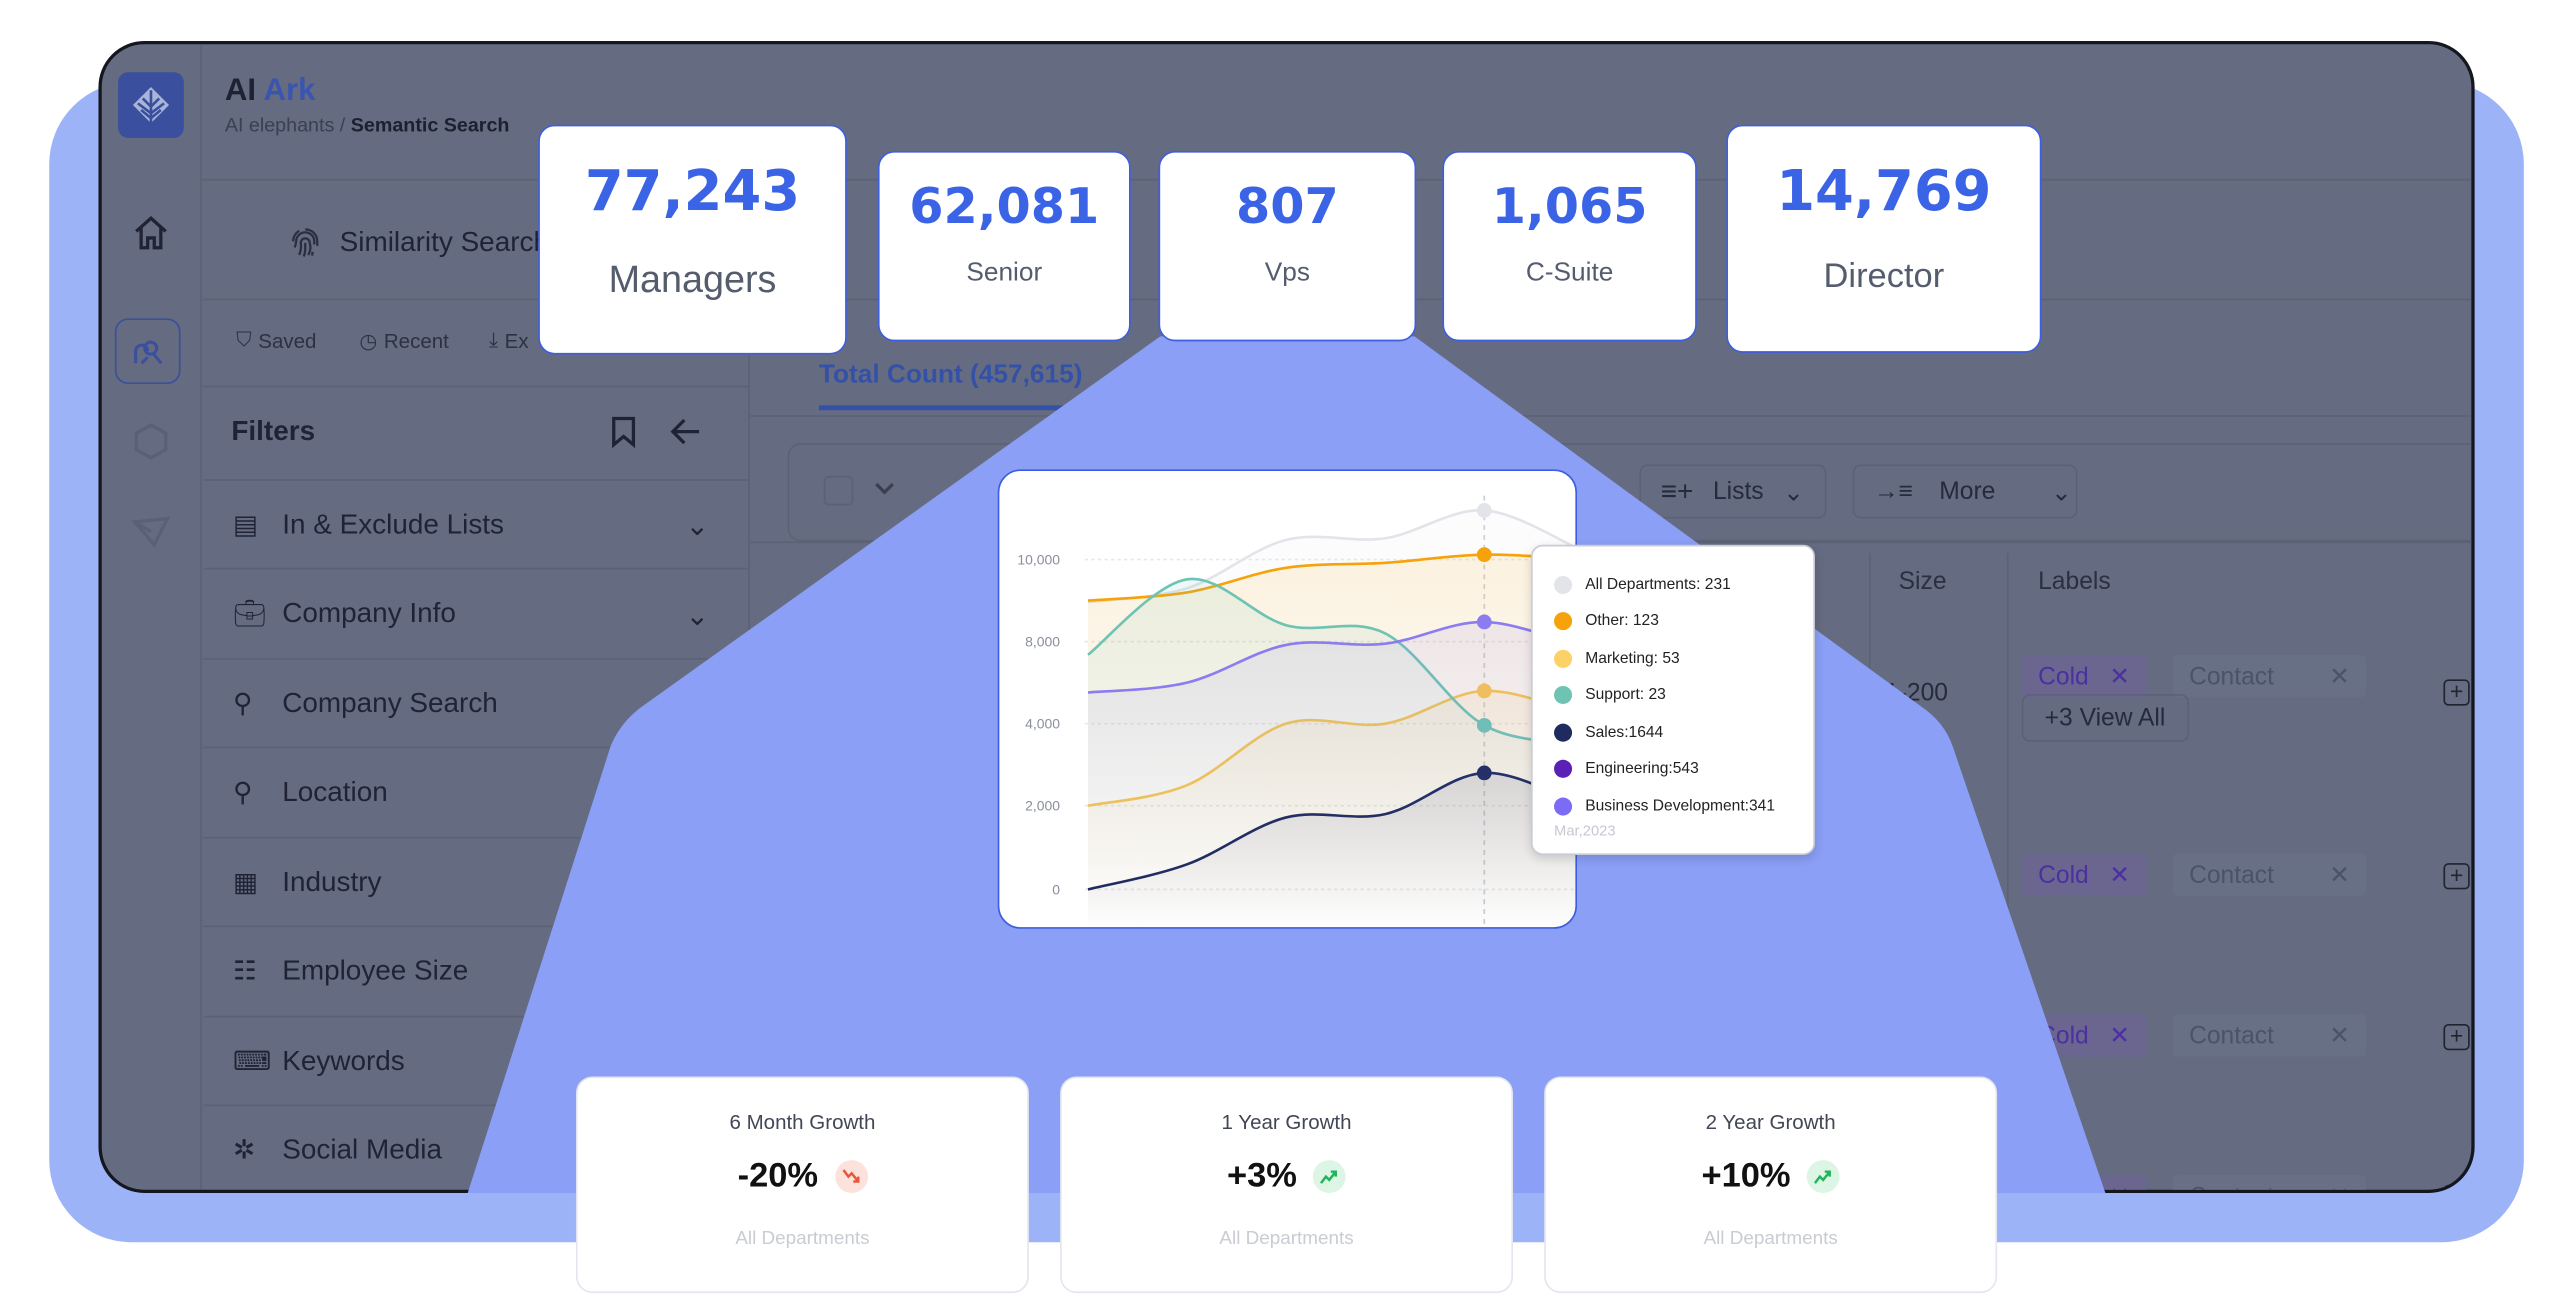  What do you see at coordinates (1884, 276) in the screenshot?
I see `stat-label: Director` at bounding box center [1884, 276].